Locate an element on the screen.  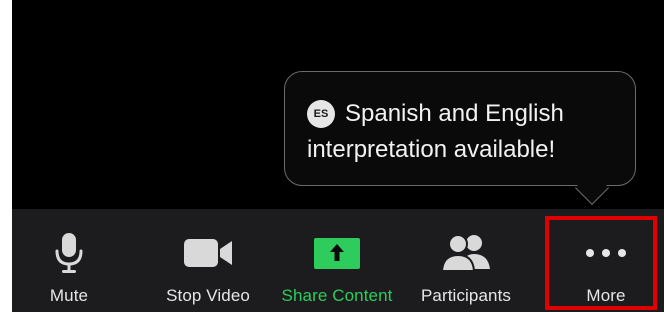
participants-button: Participants is located at coordinates (466, 260).